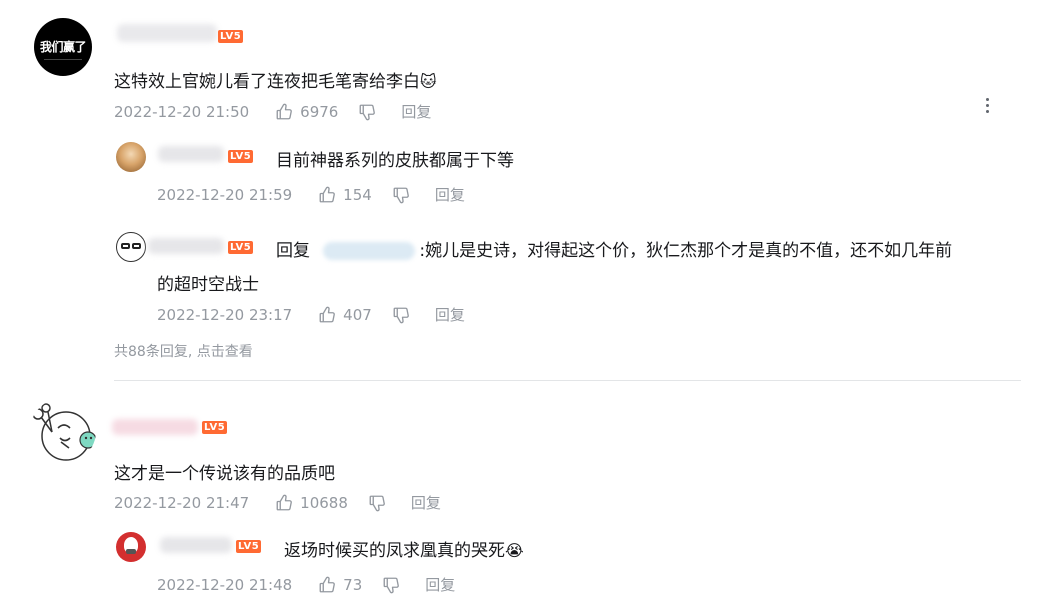 The image size is (1050, 604). I want to click on reply-prefix: 回复, so click(293, 251).